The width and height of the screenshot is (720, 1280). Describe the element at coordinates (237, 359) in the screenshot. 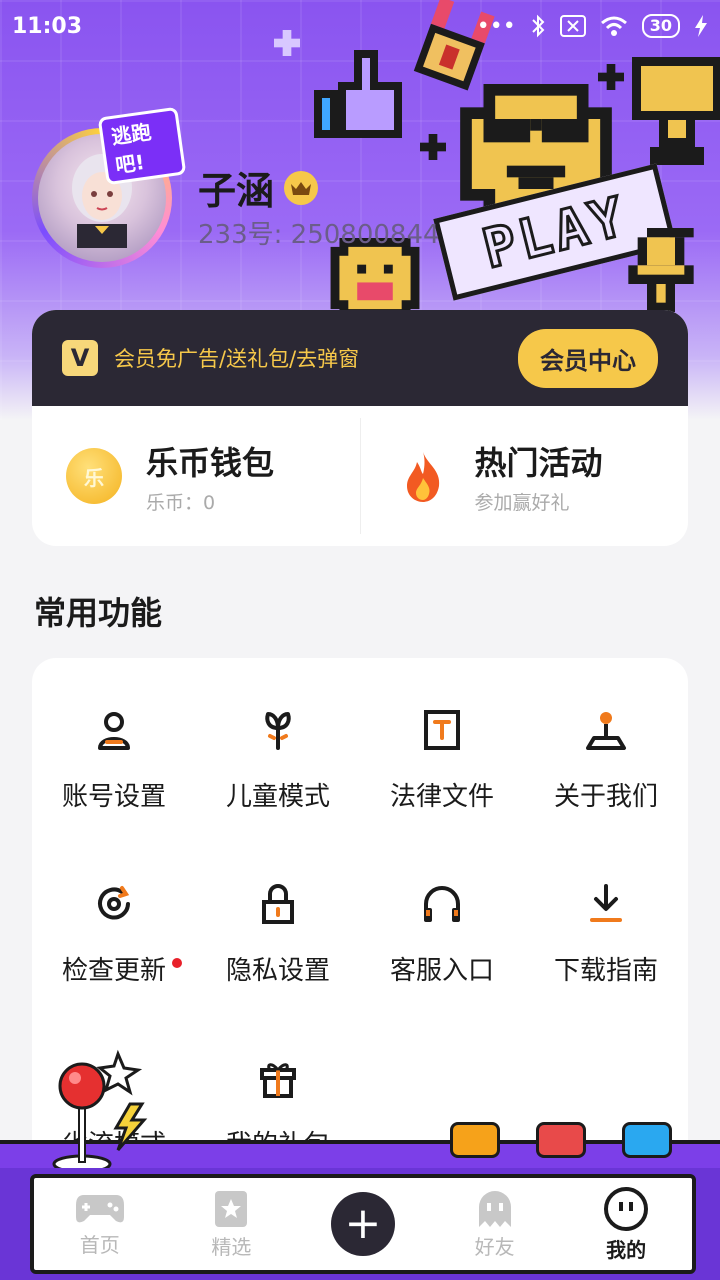

I see `vip-benefits-text: 会员免广告/送礼包/去弹窗` at that location.